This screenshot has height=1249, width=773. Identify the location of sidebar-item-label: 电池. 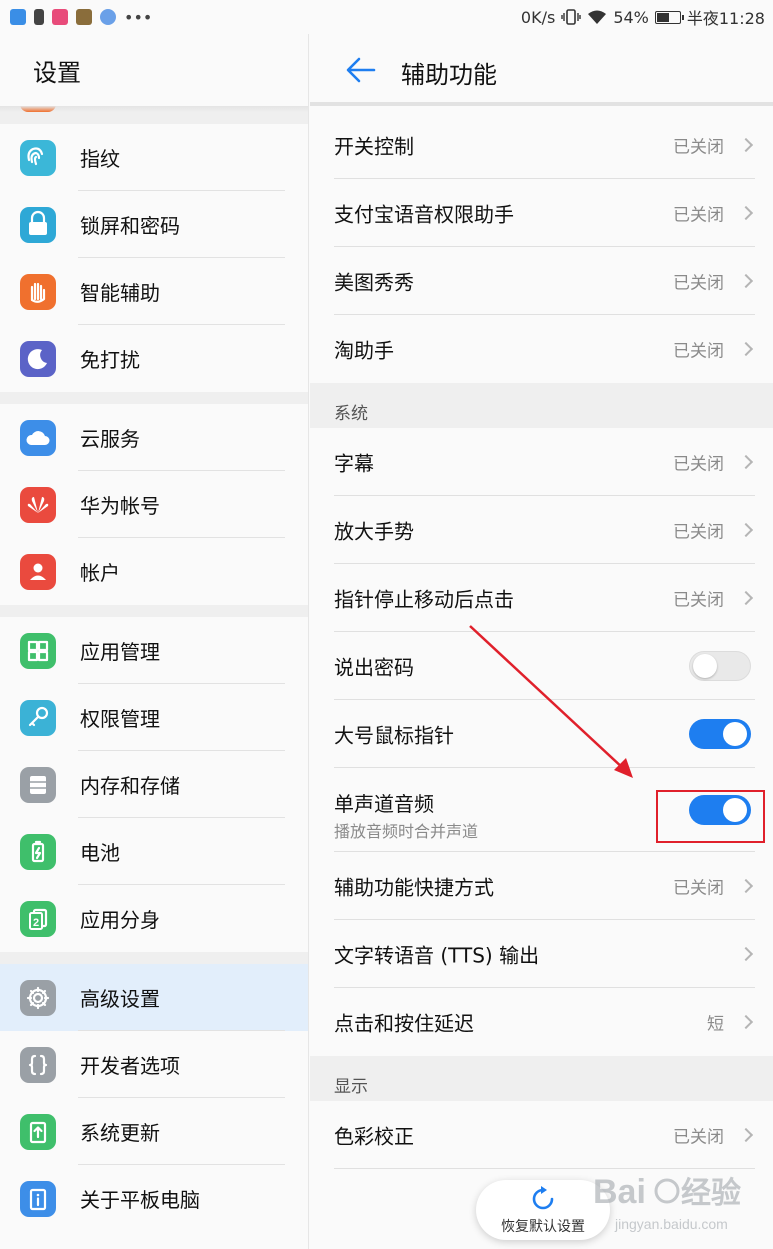
(100, 853).